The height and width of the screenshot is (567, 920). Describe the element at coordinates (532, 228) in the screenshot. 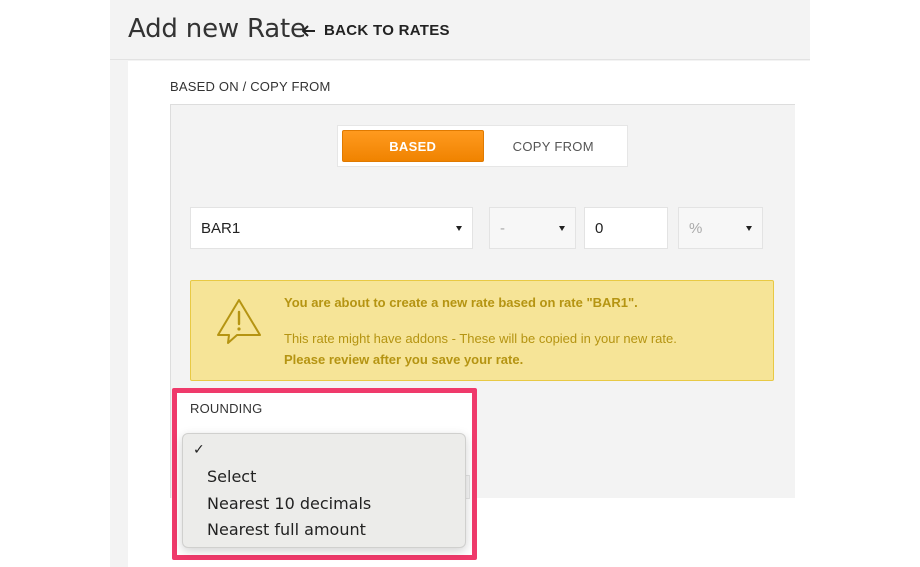

I see `sign-select: -` at that location.